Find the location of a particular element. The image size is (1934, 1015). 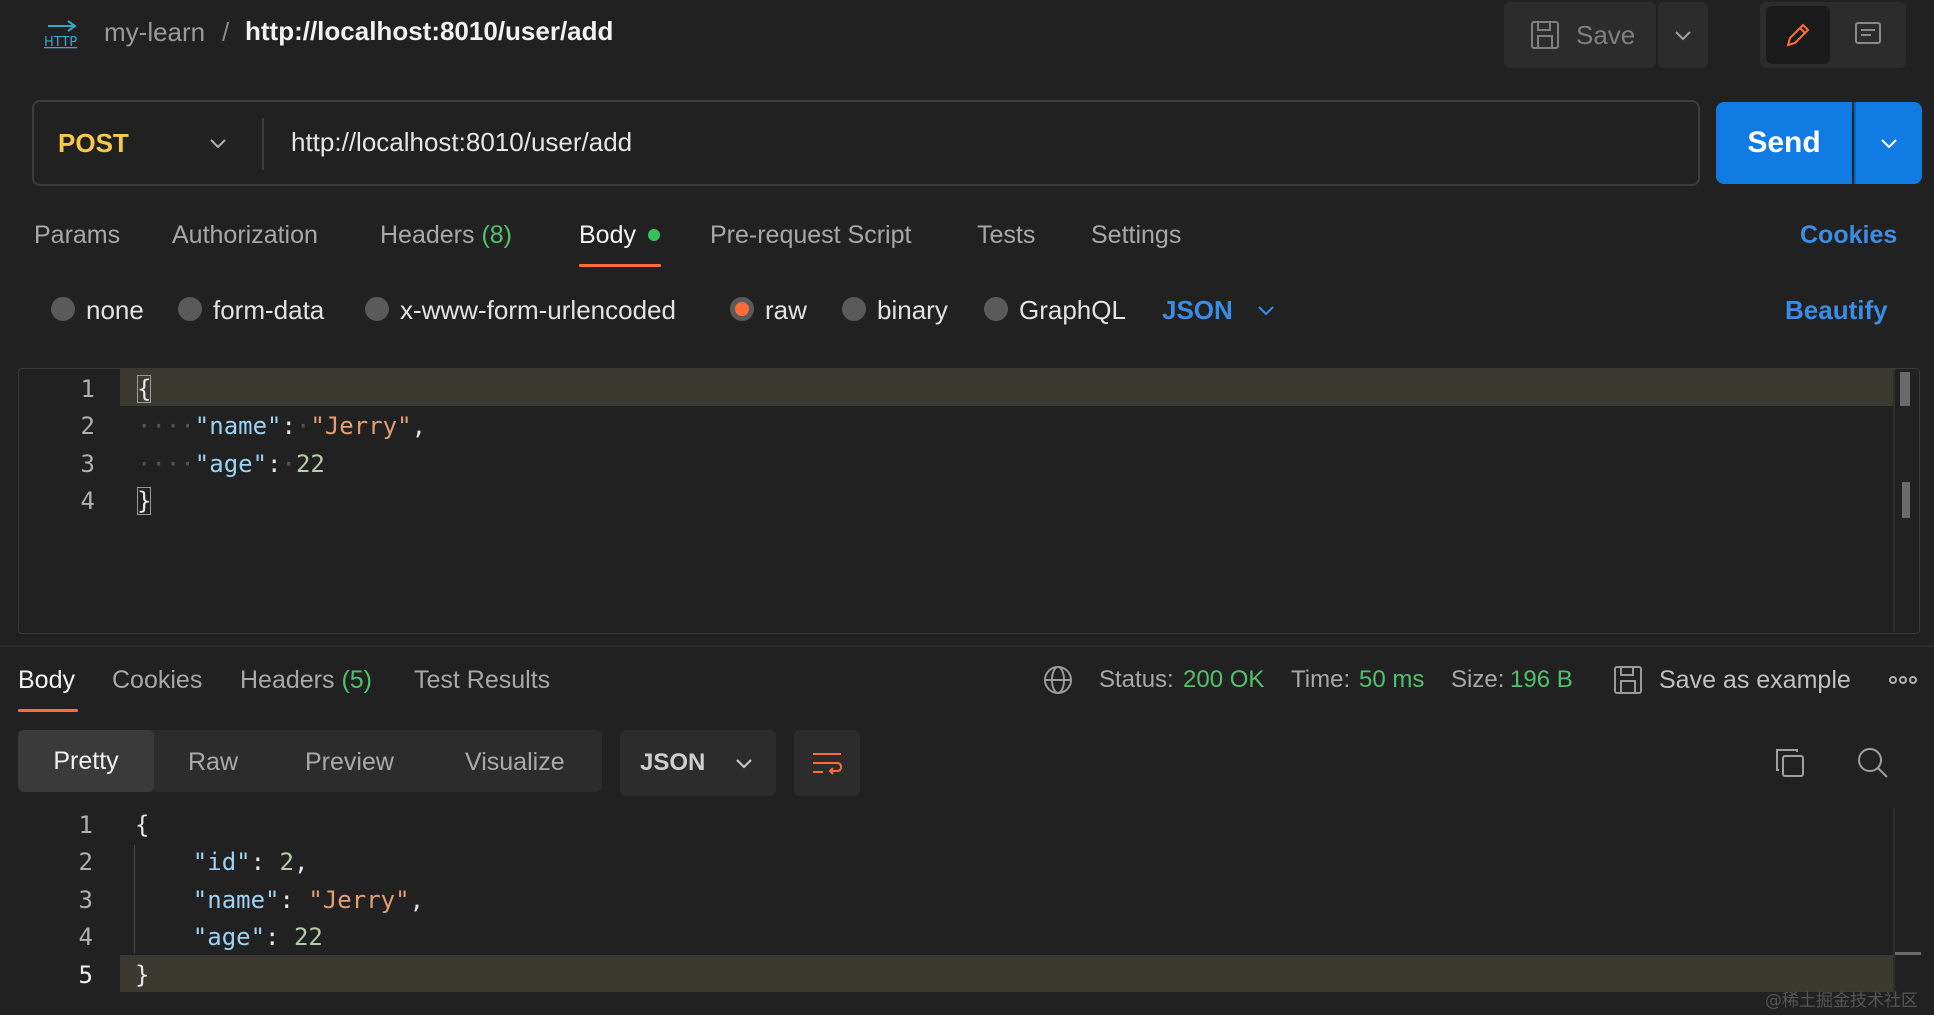

active-line-highlight is located at coordinates (1007, 973).